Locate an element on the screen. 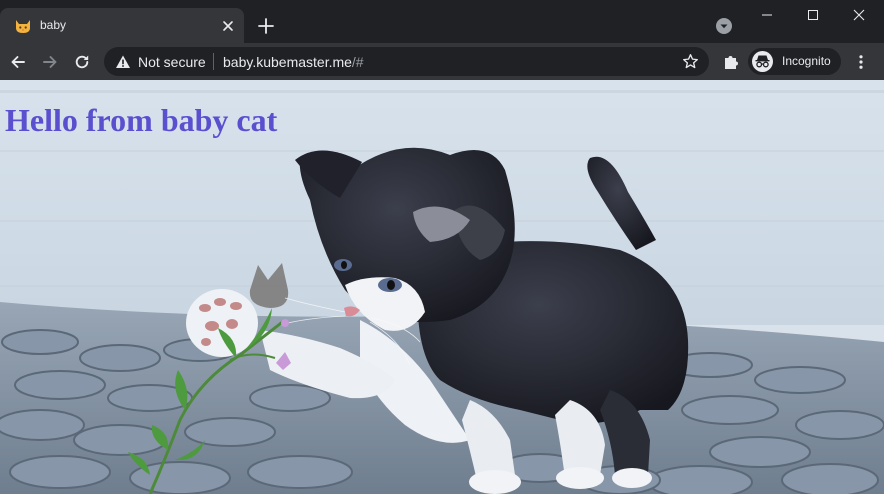  security-status: Not secure is located at coordinates (172, 62).